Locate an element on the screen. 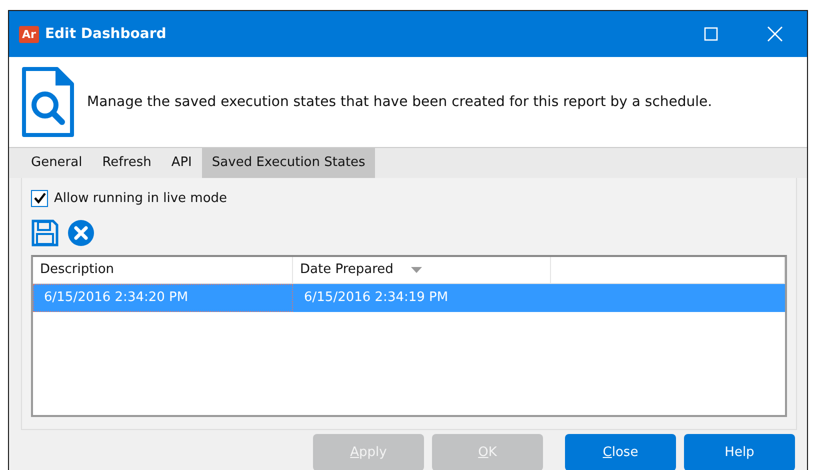 The image size is (815, 470). app-logo: Ar is located at coordinates (29, 34).